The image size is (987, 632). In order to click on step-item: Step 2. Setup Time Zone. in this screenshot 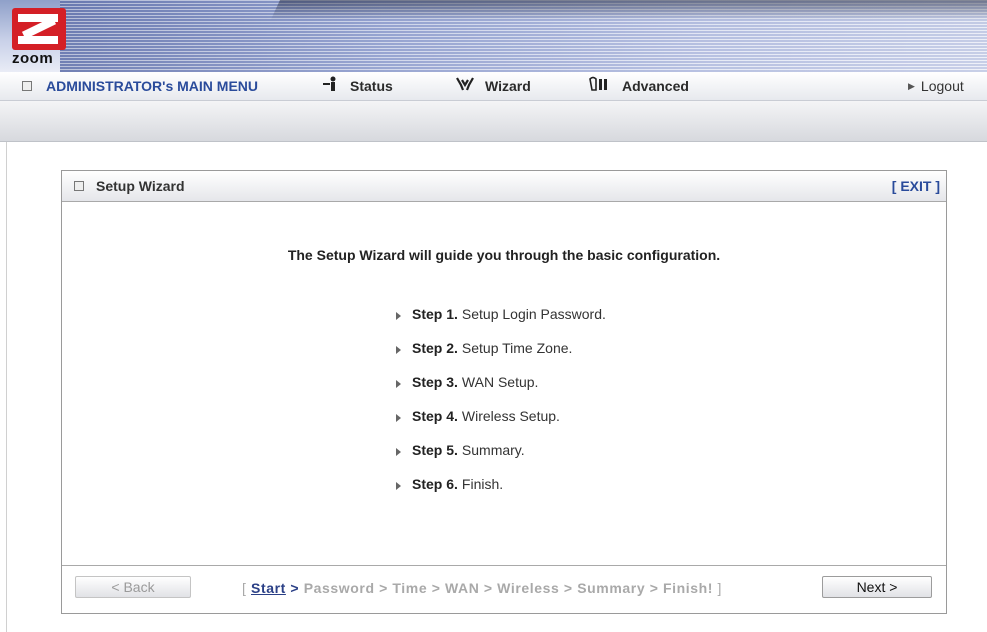, I will do `click(501, 348)`.